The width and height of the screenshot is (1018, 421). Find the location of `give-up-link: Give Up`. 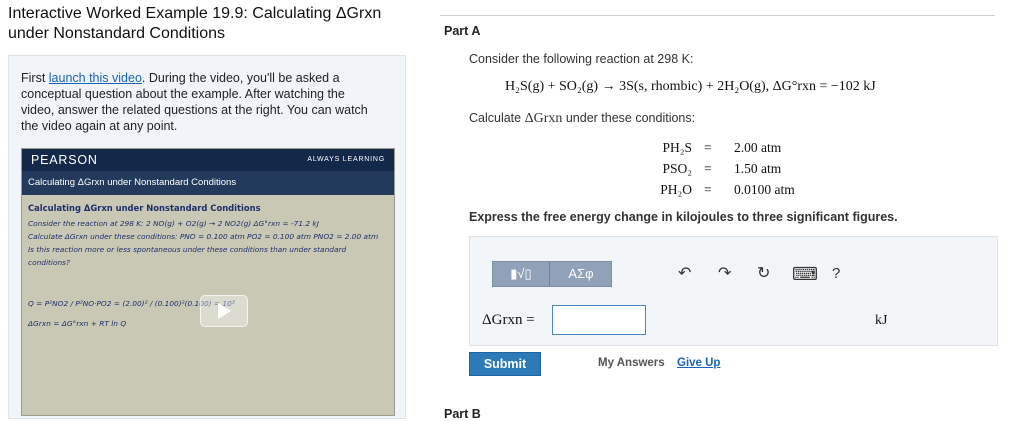

give-up-link: Give Up is located at coordinates (698, 363).